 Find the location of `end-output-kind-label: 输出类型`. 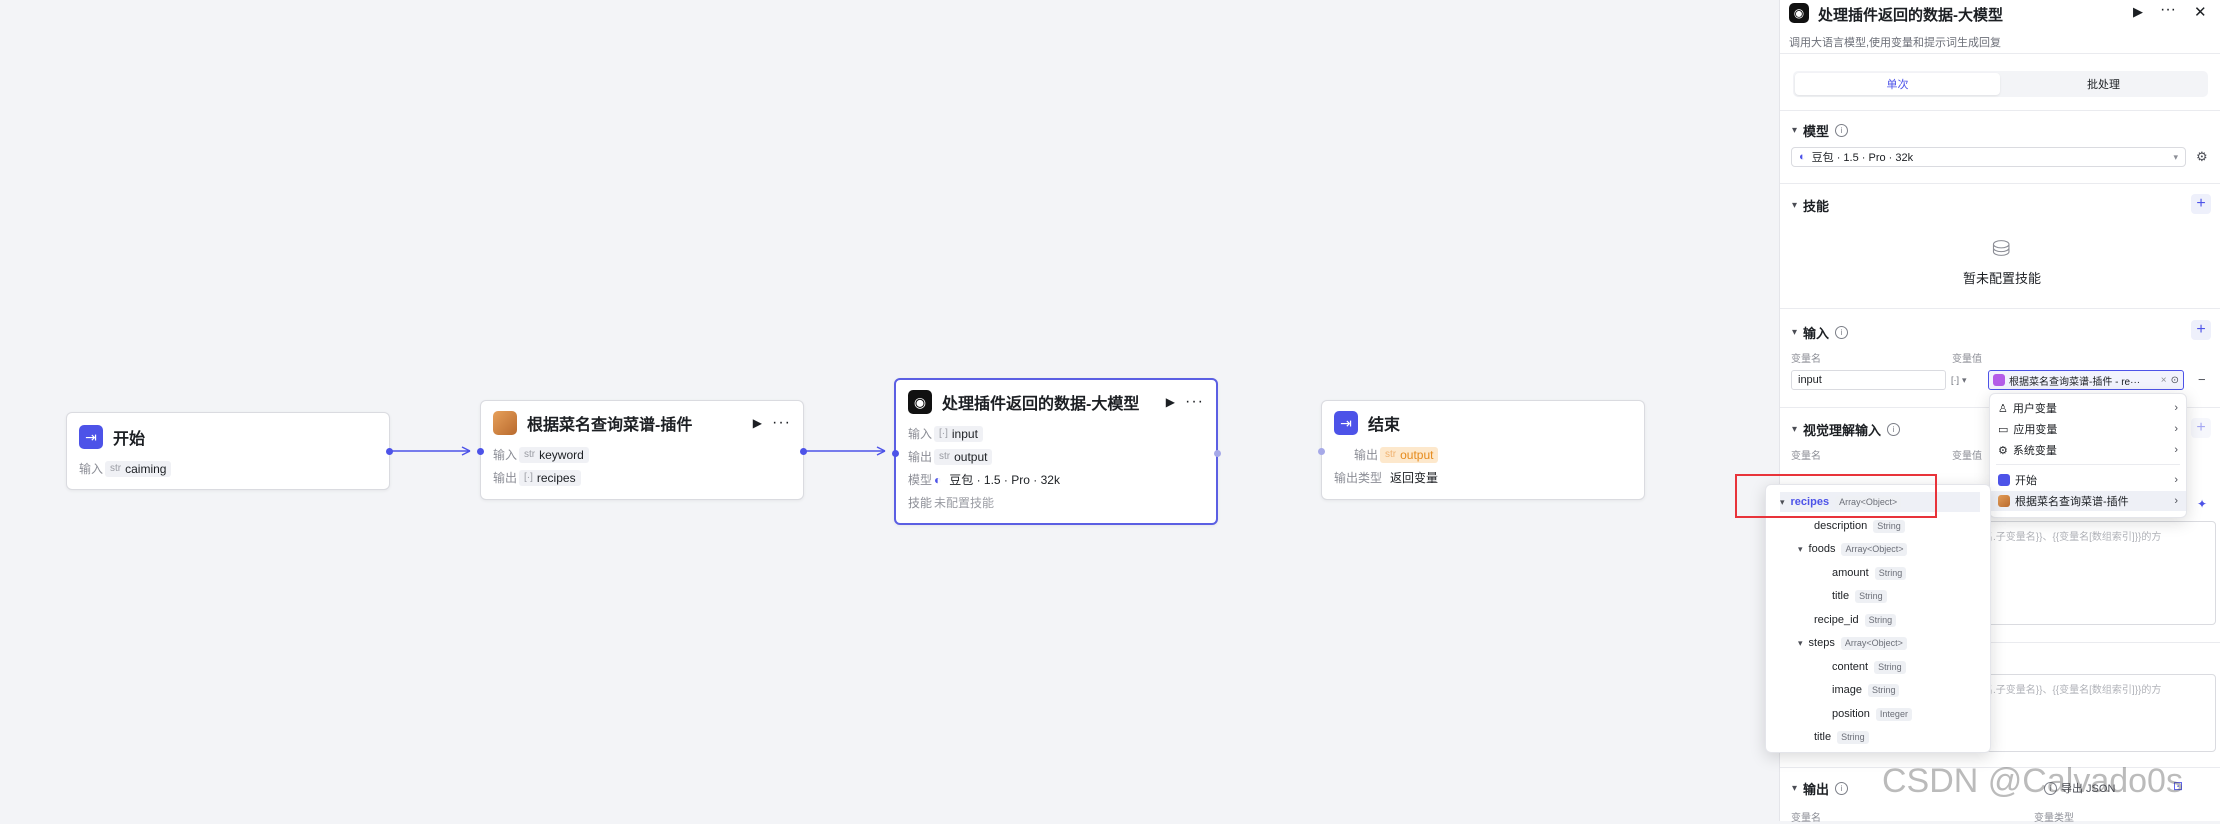

end-output-kind-label: 输出类型 is located at coordinates (1358, 478).